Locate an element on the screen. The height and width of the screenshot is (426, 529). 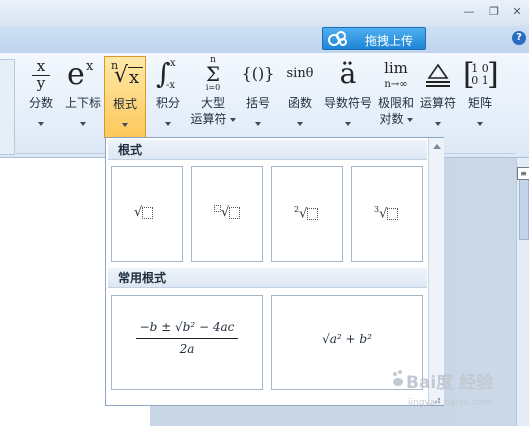
watermark-brand: Bai度 经验 is located at coordinates (450, 383).